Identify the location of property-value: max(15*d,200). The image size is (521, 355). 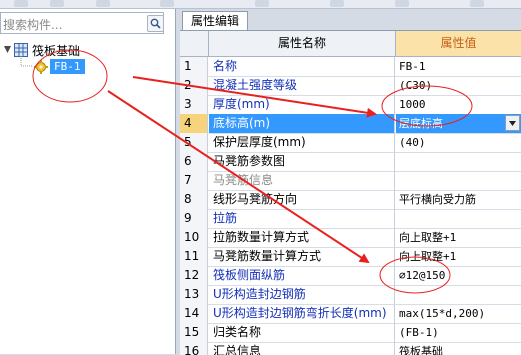
(458, 313).